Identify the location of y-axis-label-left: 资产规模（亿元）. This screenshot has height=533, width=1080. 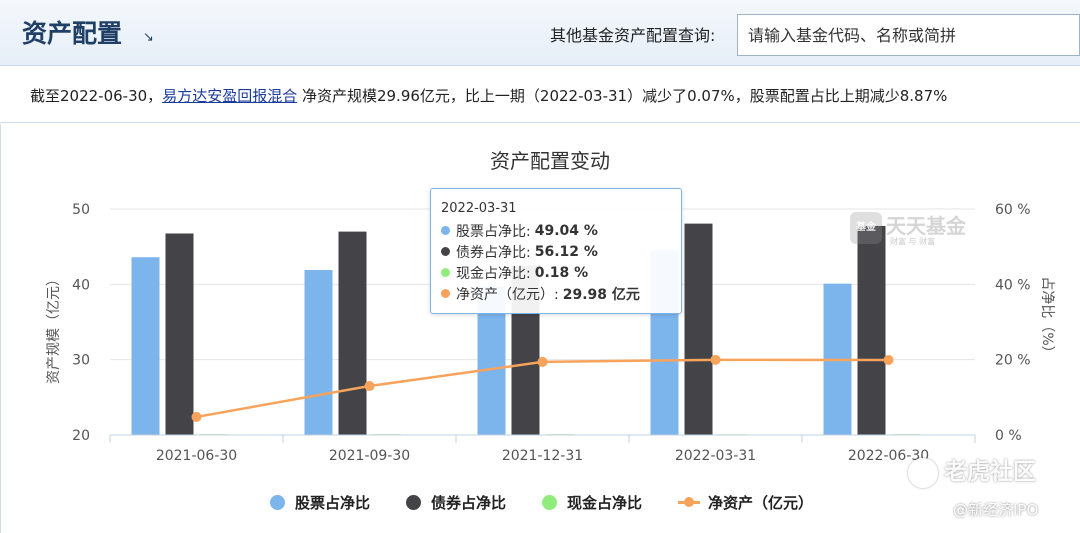
(54, 328).